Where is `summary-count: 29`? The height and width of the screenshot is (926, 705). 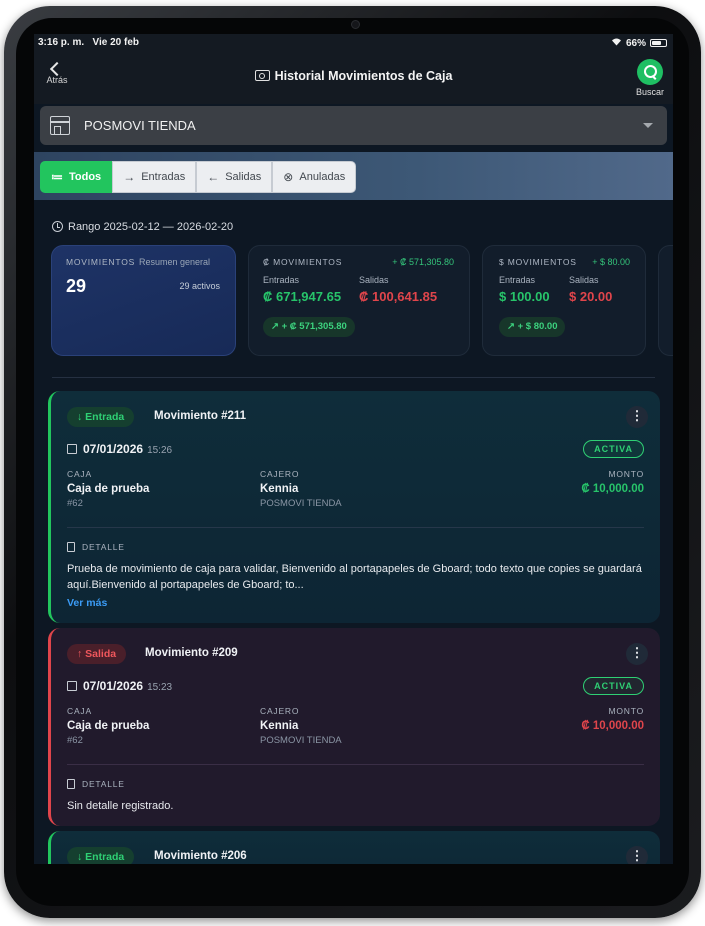 summary-count: 29 is located at coordinates (76, 286).